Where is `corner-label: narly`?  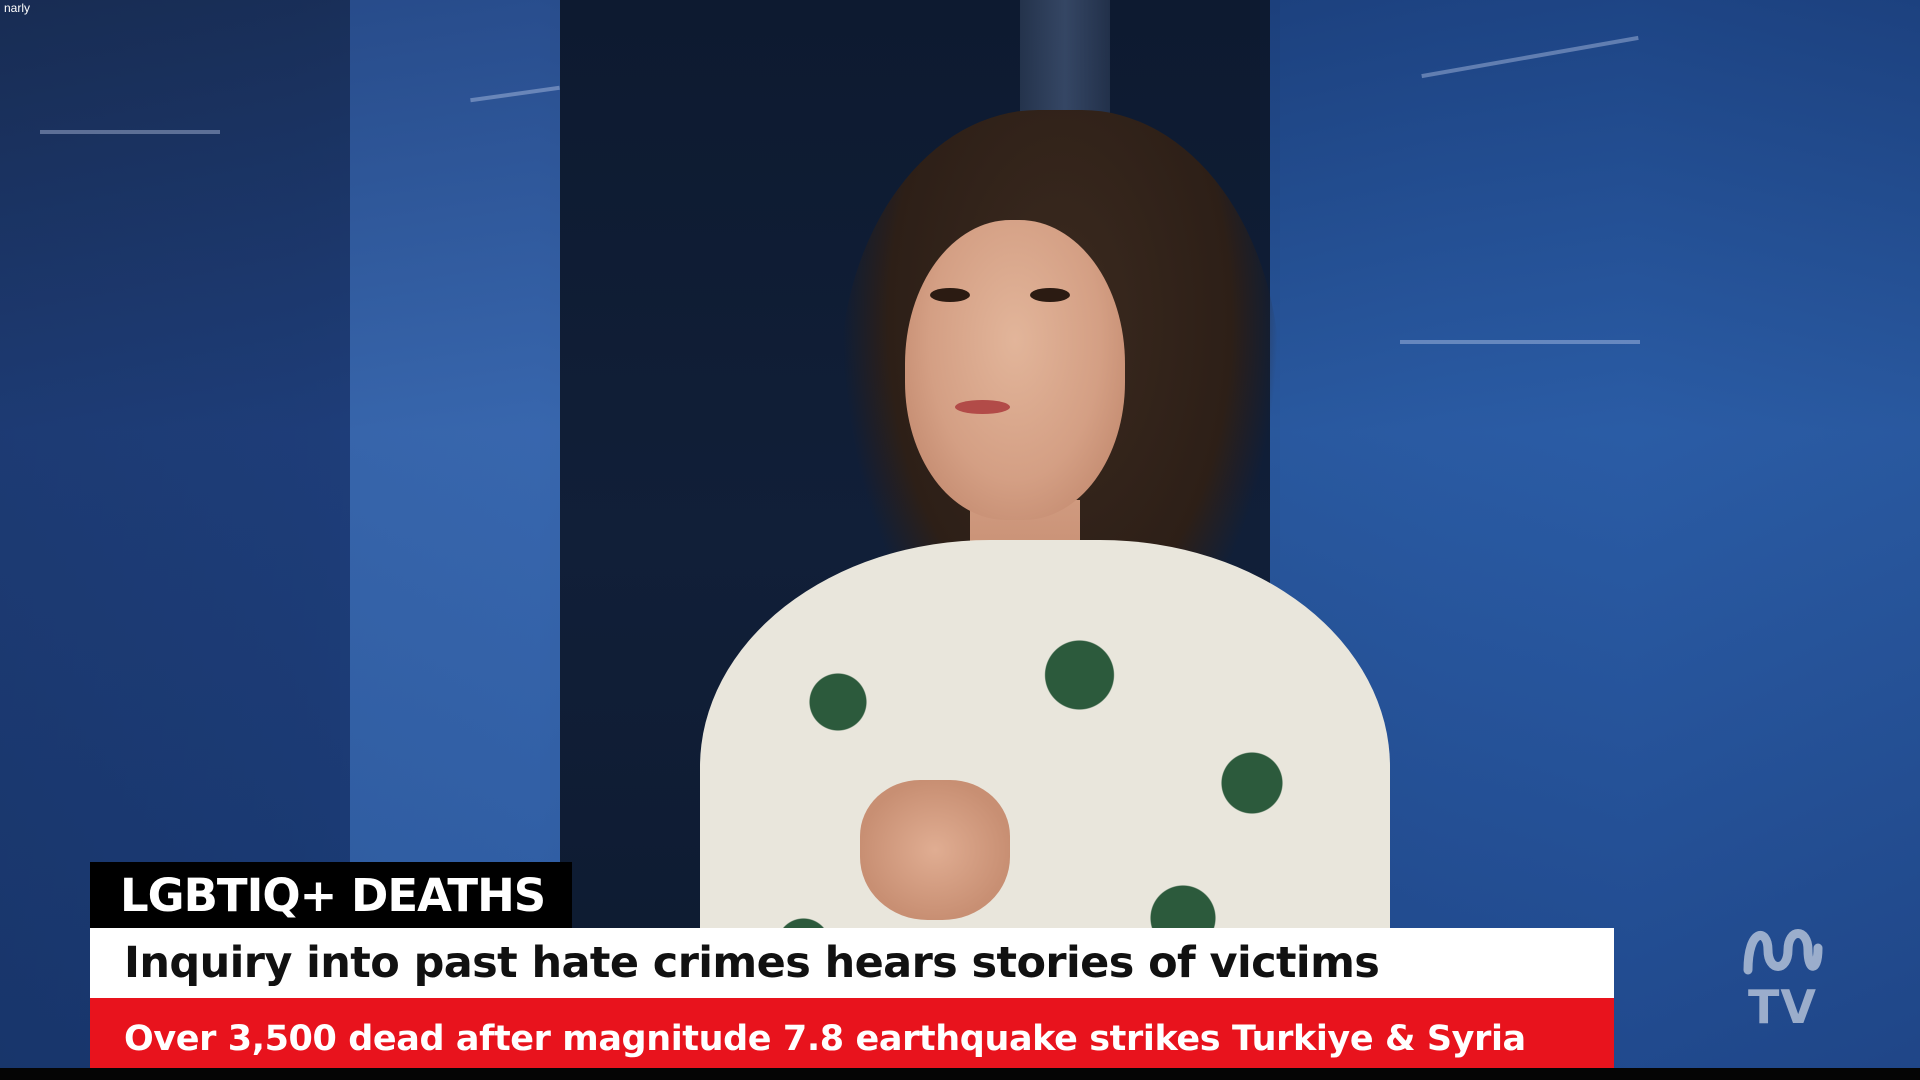
corner-label: narly is located at coordinates (17, 8).